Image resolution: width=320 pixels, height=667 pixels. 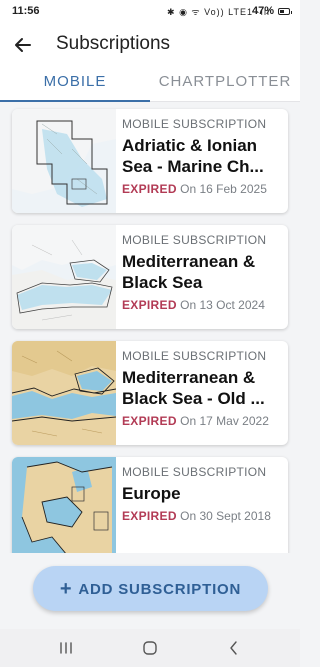 I want to click on status-time: 11:56, so click(x=26, y=11).